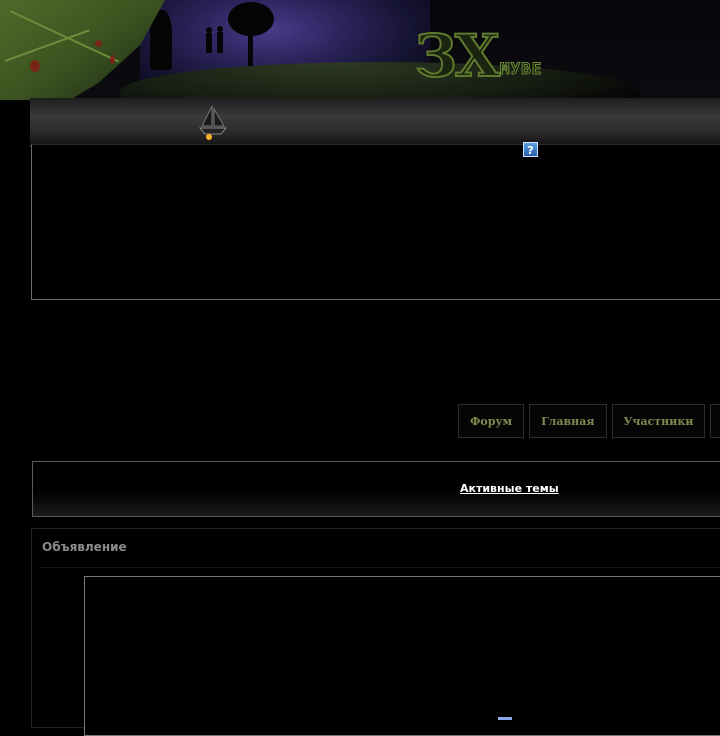 Image resolution: width=720 pixels, height=736 pixels. What do you see at coordinates (715, 421) in the screenshot?
I see `tab-more: Пр` at bounding box center [715, 421].